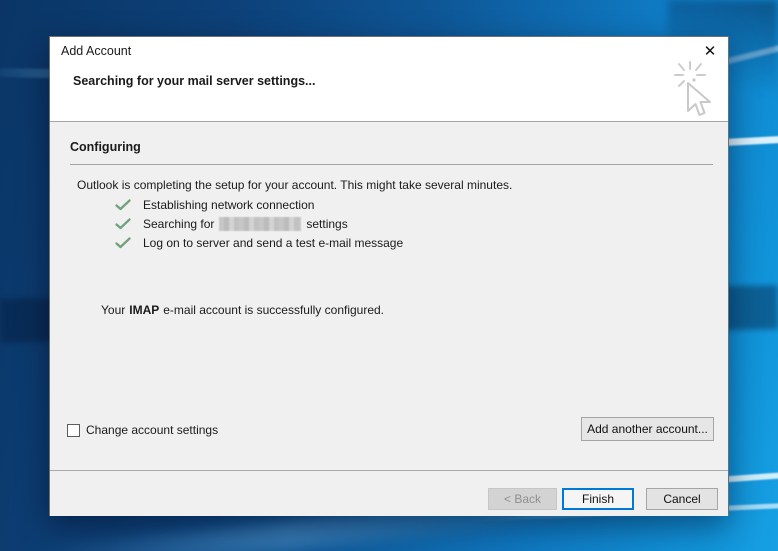 This screenshot has height=551, width=778. I want to click on dialog-footer: < Back Finish Cancel, so click(389, 493).